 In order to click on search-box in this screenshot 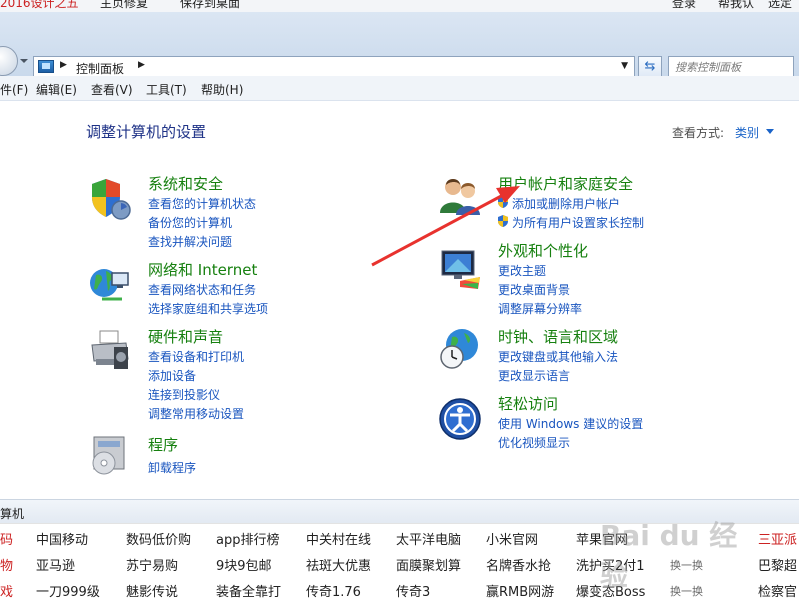, I will do `click(731, 67)`.